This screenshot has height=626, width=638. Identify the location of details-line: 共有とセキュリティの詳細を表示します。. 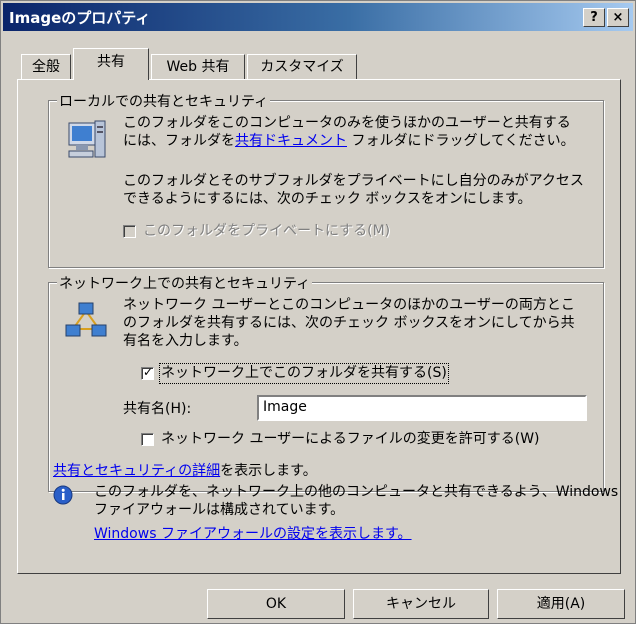
(185, 471).